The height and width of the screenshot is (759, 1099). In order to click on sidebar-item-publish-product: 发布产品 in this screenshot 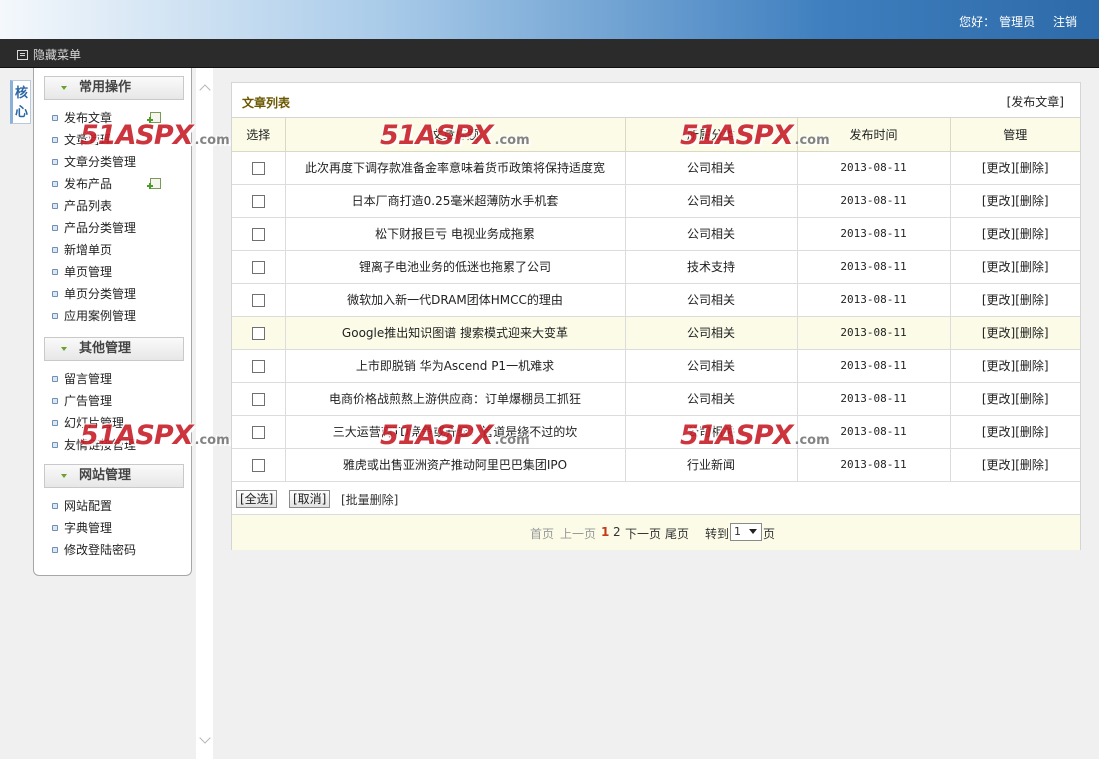, I will do `click(106, 184)`.